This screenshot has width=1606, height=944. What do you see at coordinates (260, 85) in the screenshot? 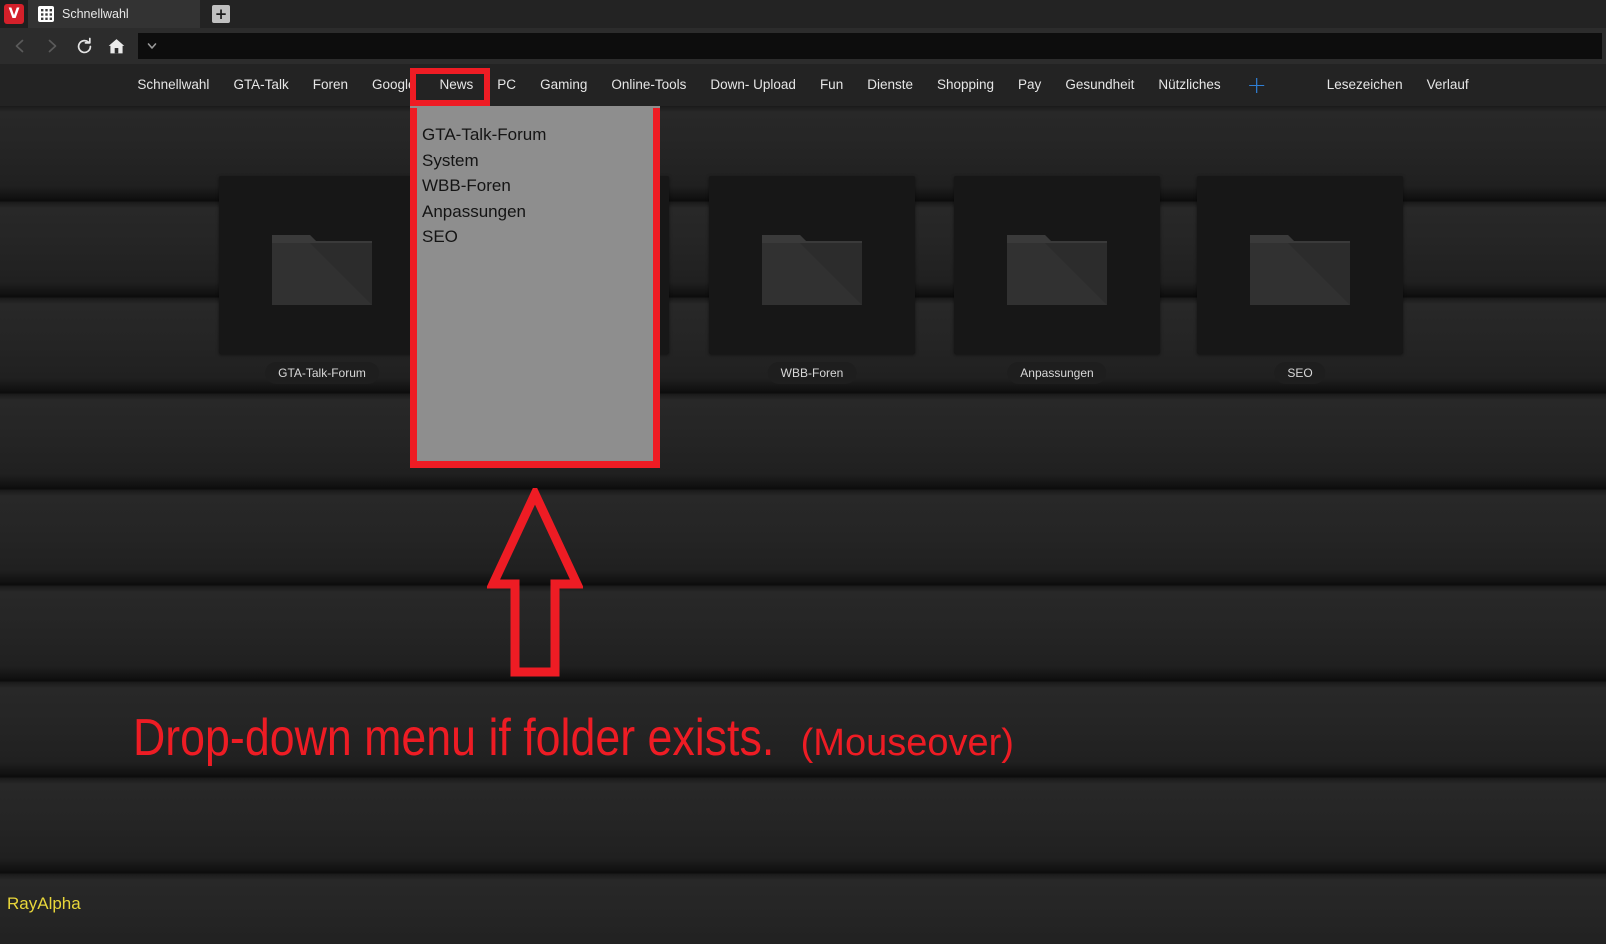
I see `bookmark-item-gta-talk: GTA-Talk` at bounding box center [260, 85].